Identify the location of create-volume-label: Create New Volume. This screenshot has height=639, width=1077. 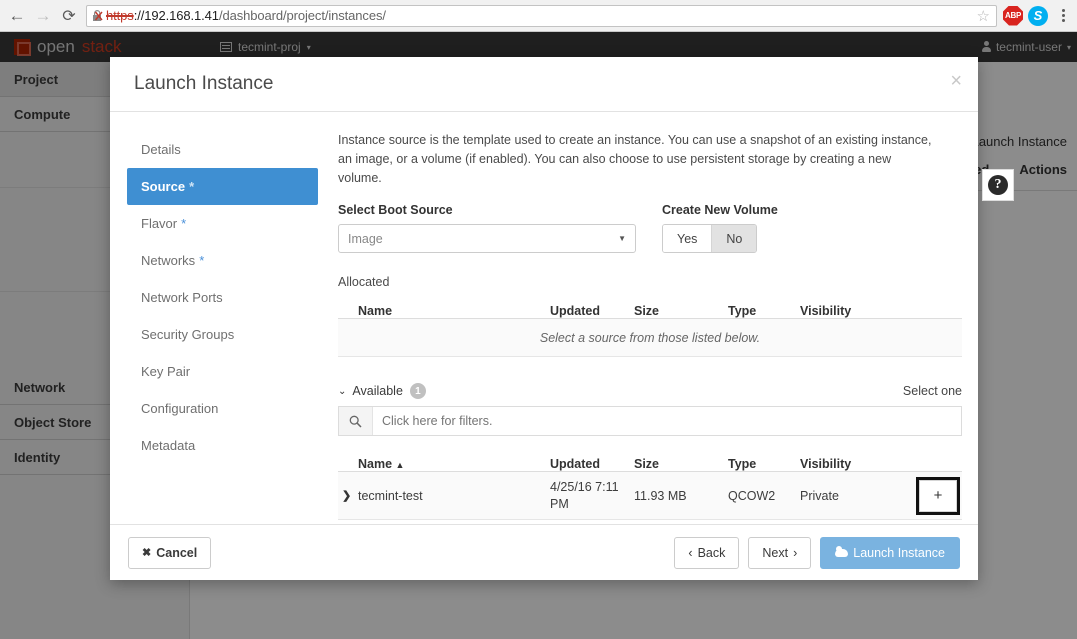
(720, 210).